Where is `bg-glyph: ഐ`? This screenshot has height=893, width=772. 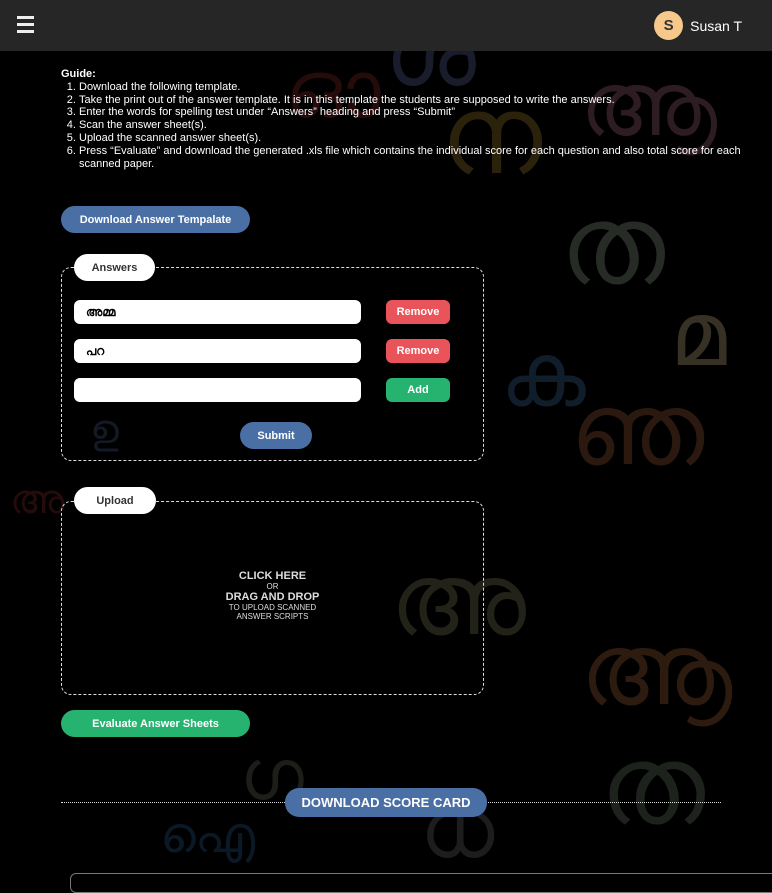 bg-glyph: ഐ is located at coordinates (208, 835).